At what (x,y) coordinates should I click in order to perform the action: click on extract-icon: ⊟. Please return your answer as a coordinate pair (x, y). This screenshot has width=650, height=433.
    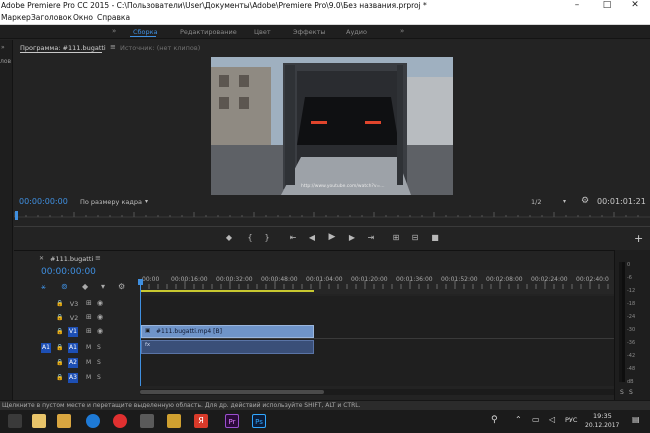
    Looking at the image, I should click on (415, 238).